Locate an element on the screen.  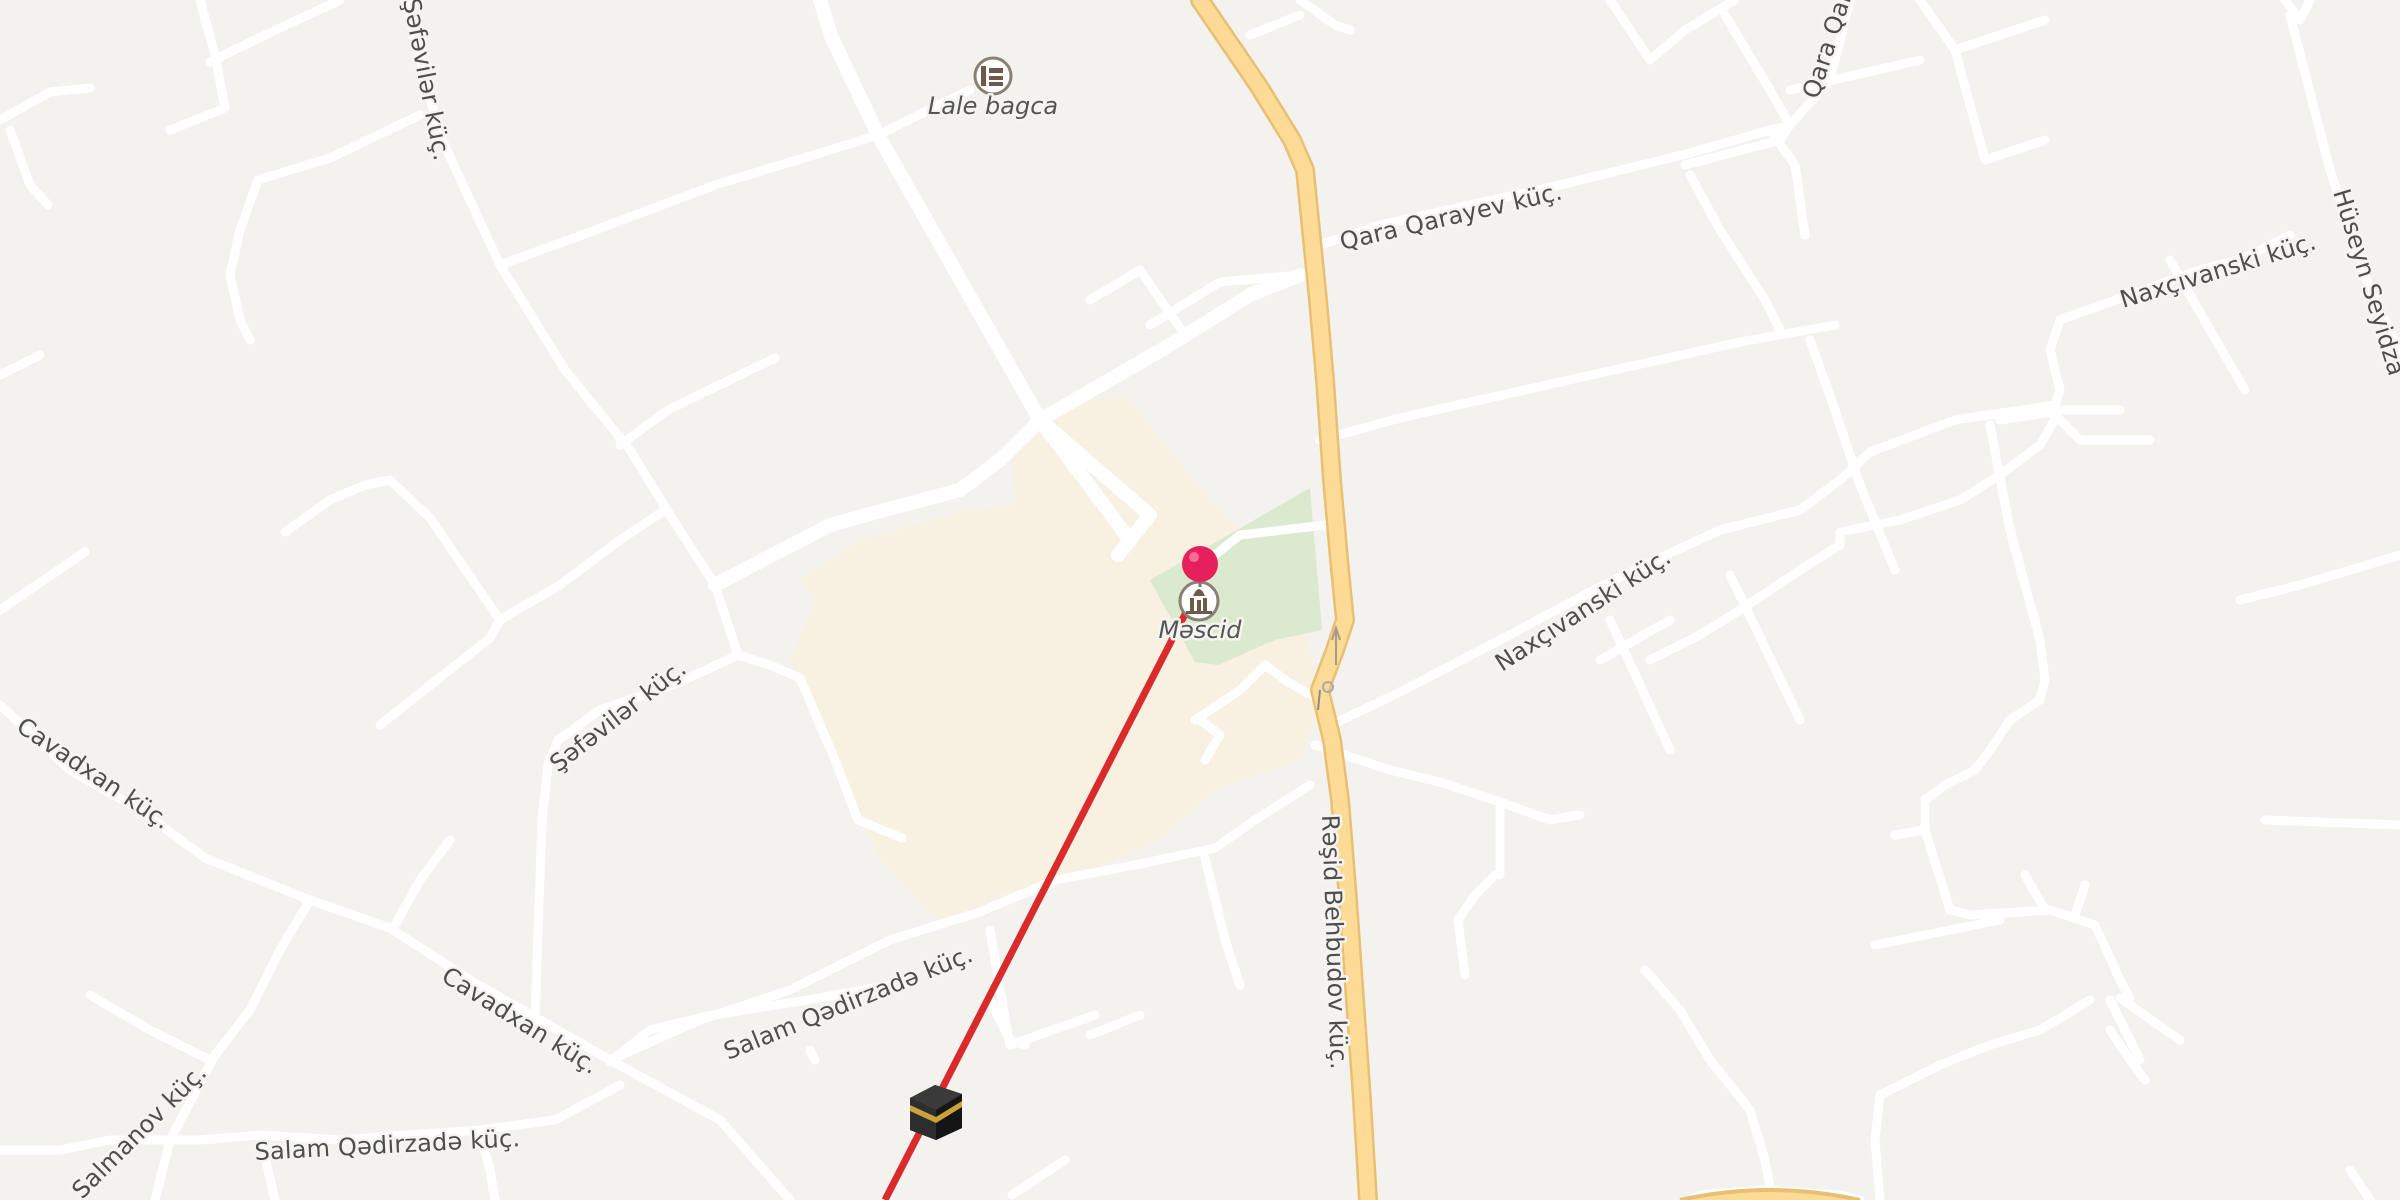
street-label-safavilar-1: Şəfəvilər küç. is located at coordinates (426, 81).